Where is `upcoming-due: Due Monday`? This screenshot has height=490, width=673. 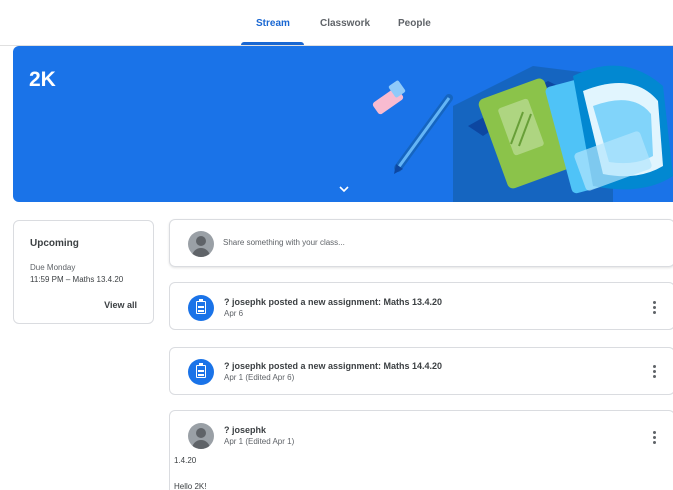
upcoming-due: Due Monday is located at coordinates (53, 267).